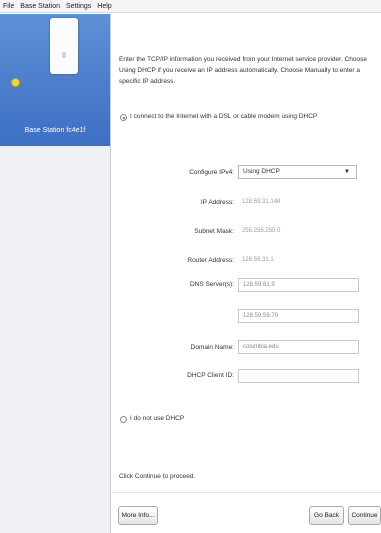 The height and width of the screenshot is (533, 381). What do you see at coordinates (15, 82) in the screenshot?
I see `status-dot-icon` at bounding box center [15, 82].